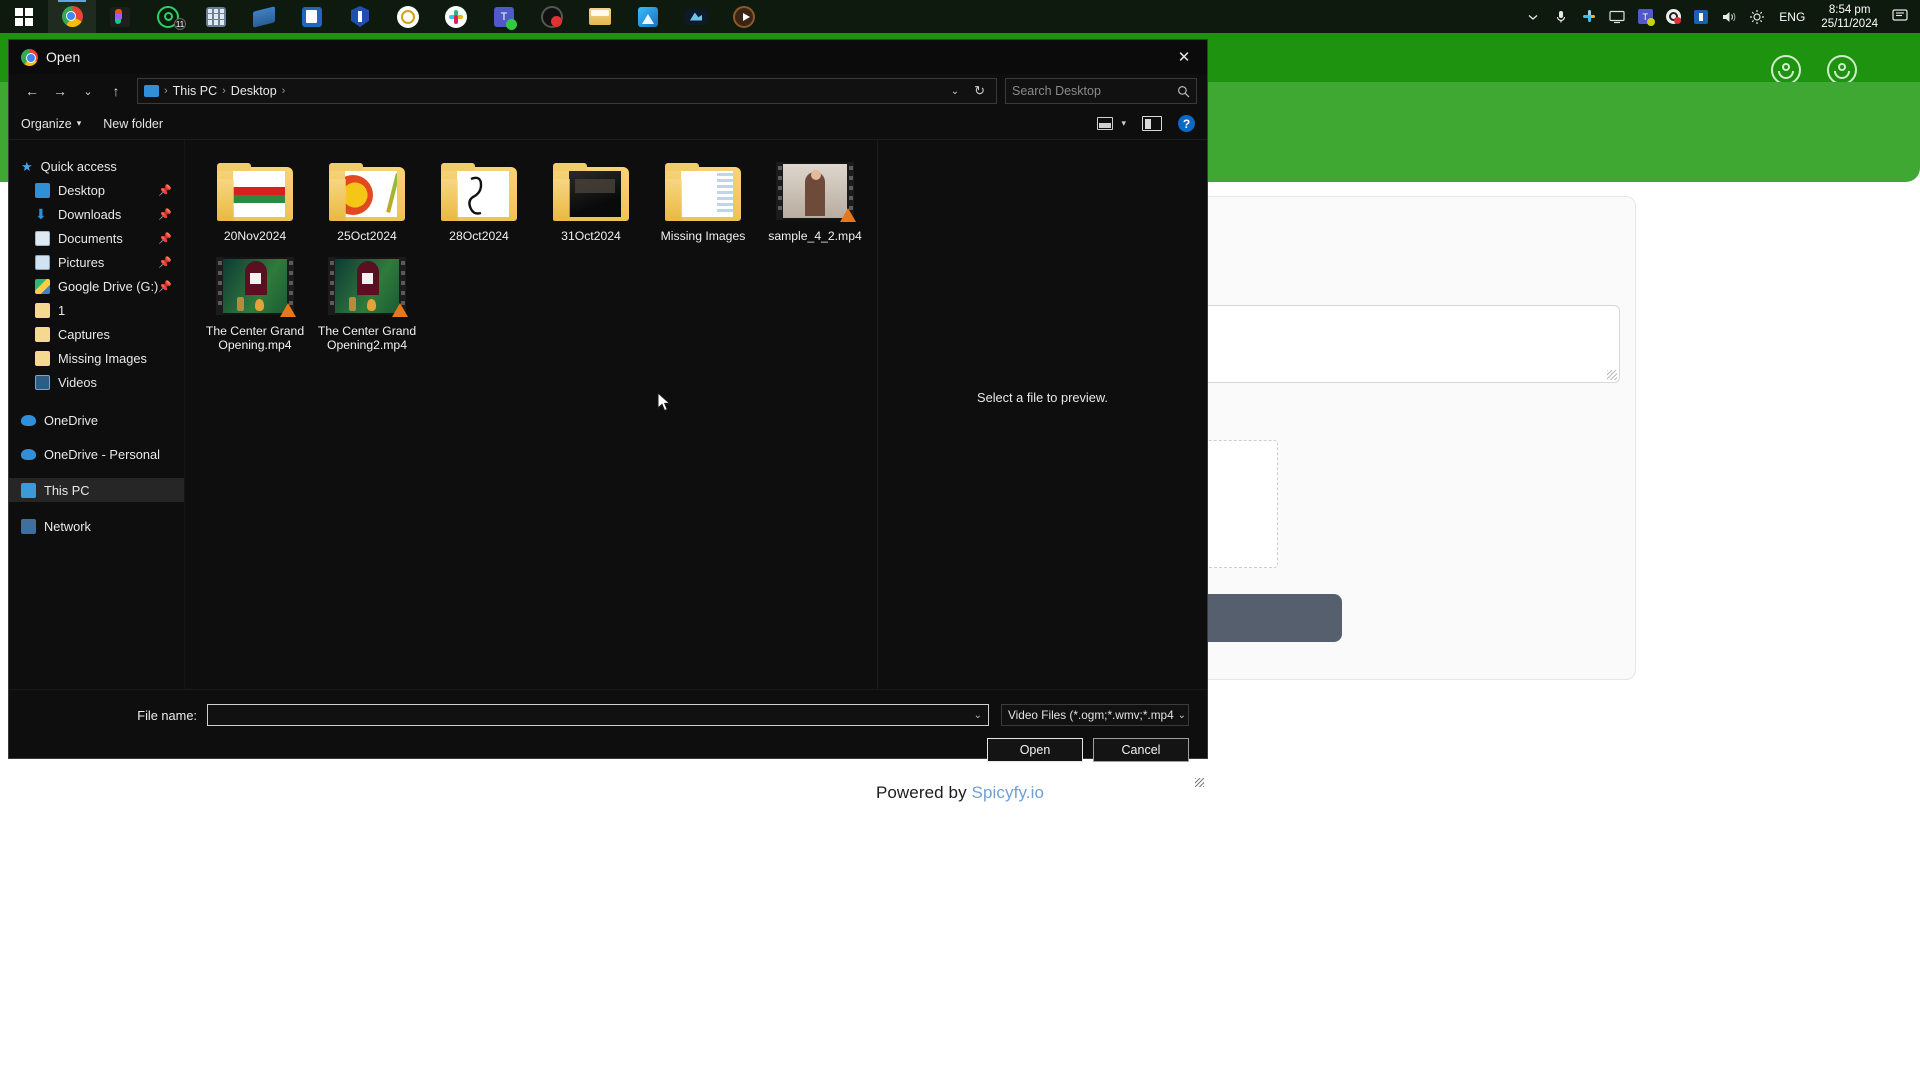 The height and width of the screenshot is (1080, 1920). I want to click on mail-icon, so click(312, 16).